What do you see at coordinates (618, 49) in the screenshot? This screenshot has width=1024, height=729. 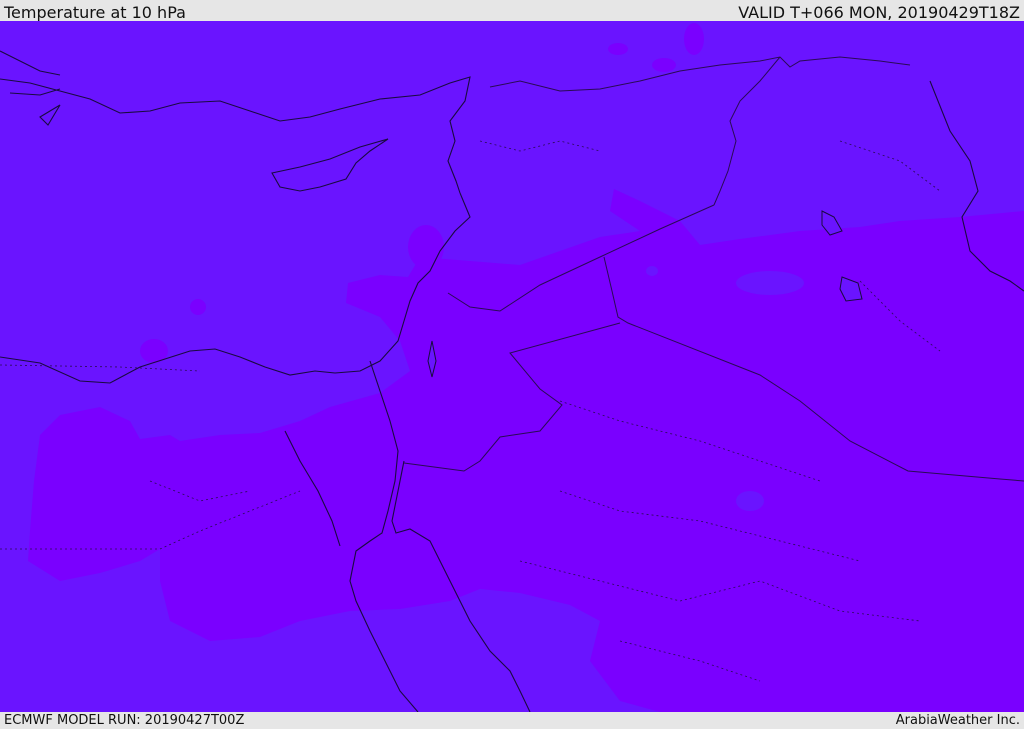 I see `warm-spot-north3` at bounding box center [618, 49].